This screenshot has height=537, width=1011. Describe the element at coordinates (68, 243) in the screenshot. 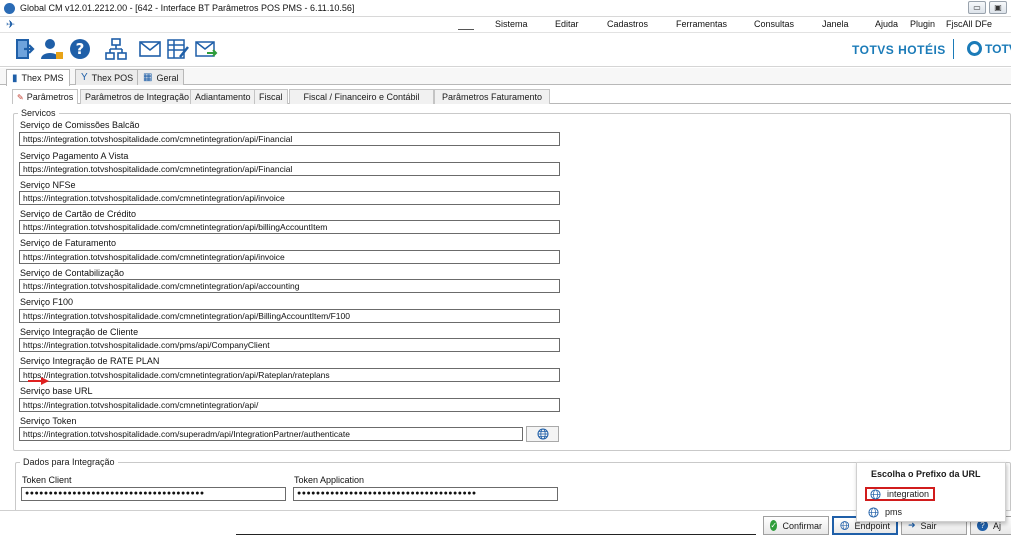

I see `field-label-faturamento: Serviço de Faturamento` at that location.